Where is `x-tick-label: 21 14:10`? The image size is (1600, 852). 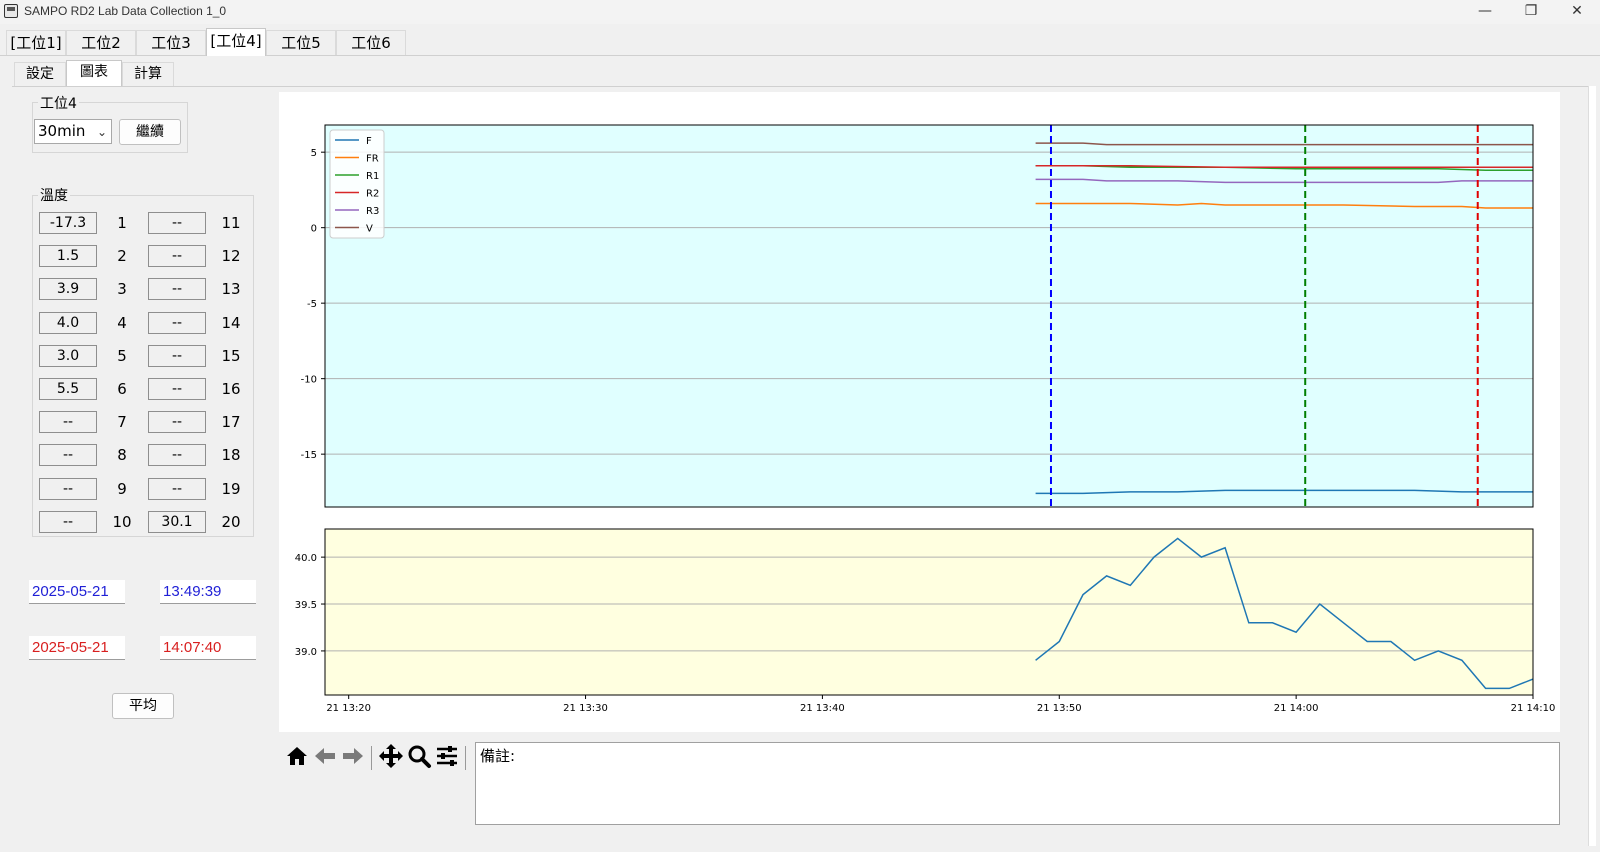
x-tick-label: 21 14:10 is located at coordinates (1533, 708).